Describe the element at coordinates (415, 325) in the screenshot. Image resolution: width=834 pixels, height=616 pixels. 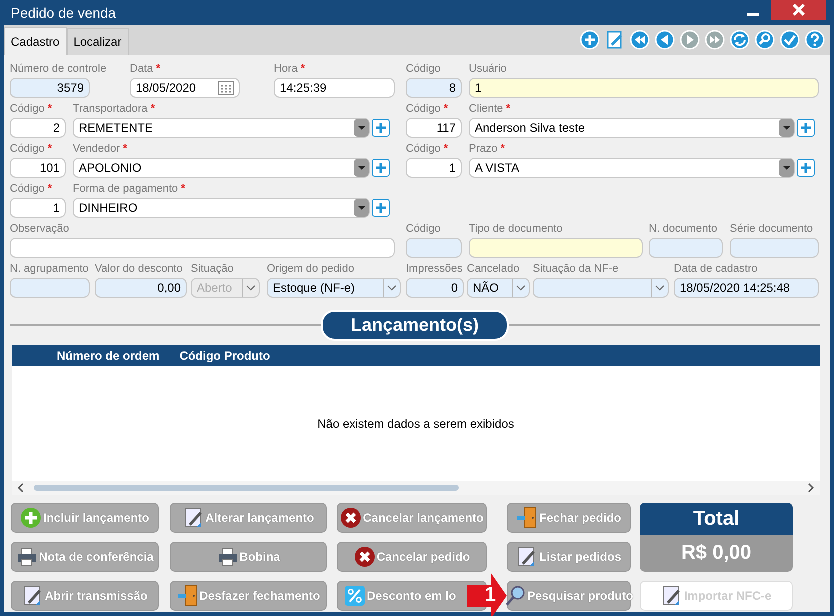
I see `section-title: Lançamento(s)` at that location.